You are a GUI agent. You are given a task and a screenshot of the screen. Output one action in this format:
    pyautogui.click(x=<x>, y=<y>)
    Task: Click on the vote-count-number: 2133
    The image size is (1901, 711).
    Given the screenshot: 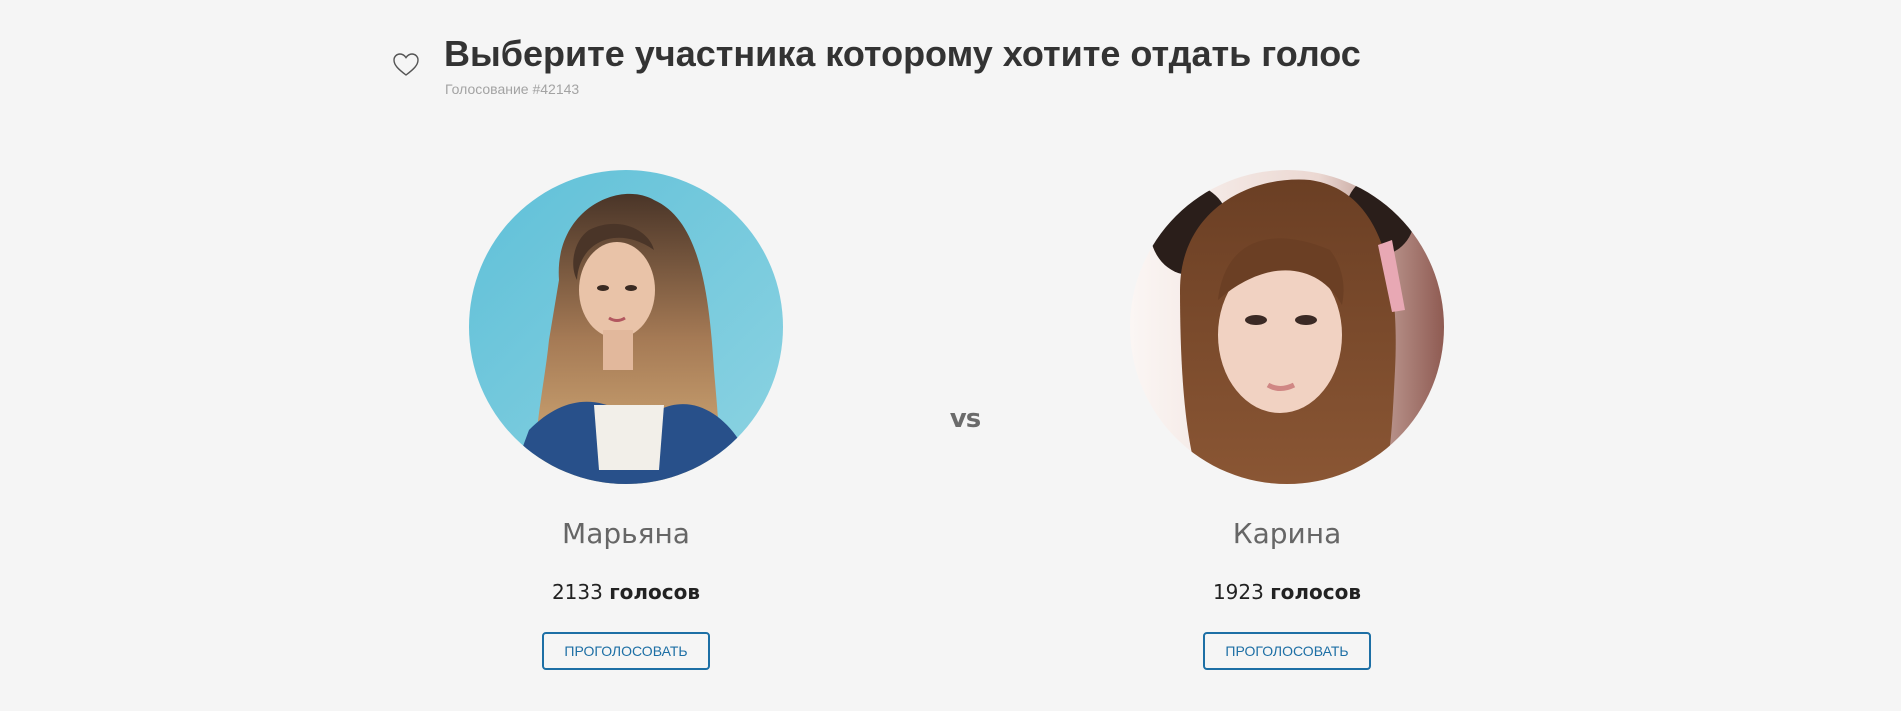 What is the action you would take?
    pyautogui.click(x=577, y=592)
    